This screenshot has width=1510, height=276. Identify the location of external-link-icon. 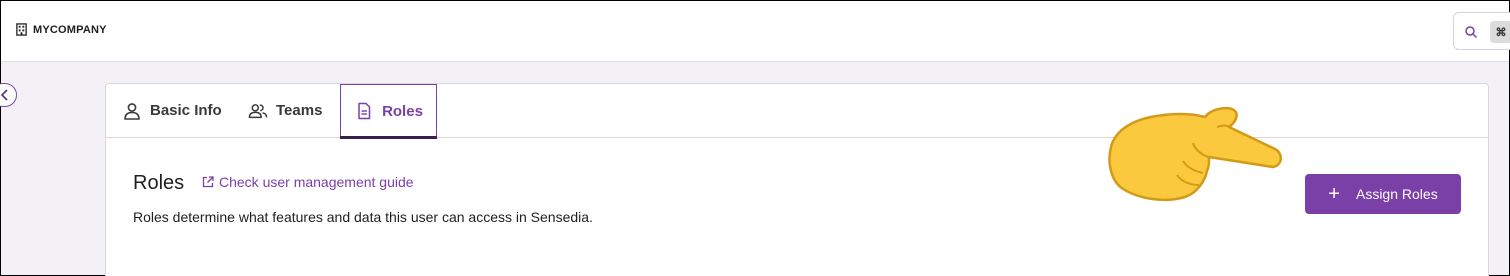
(208, 182).